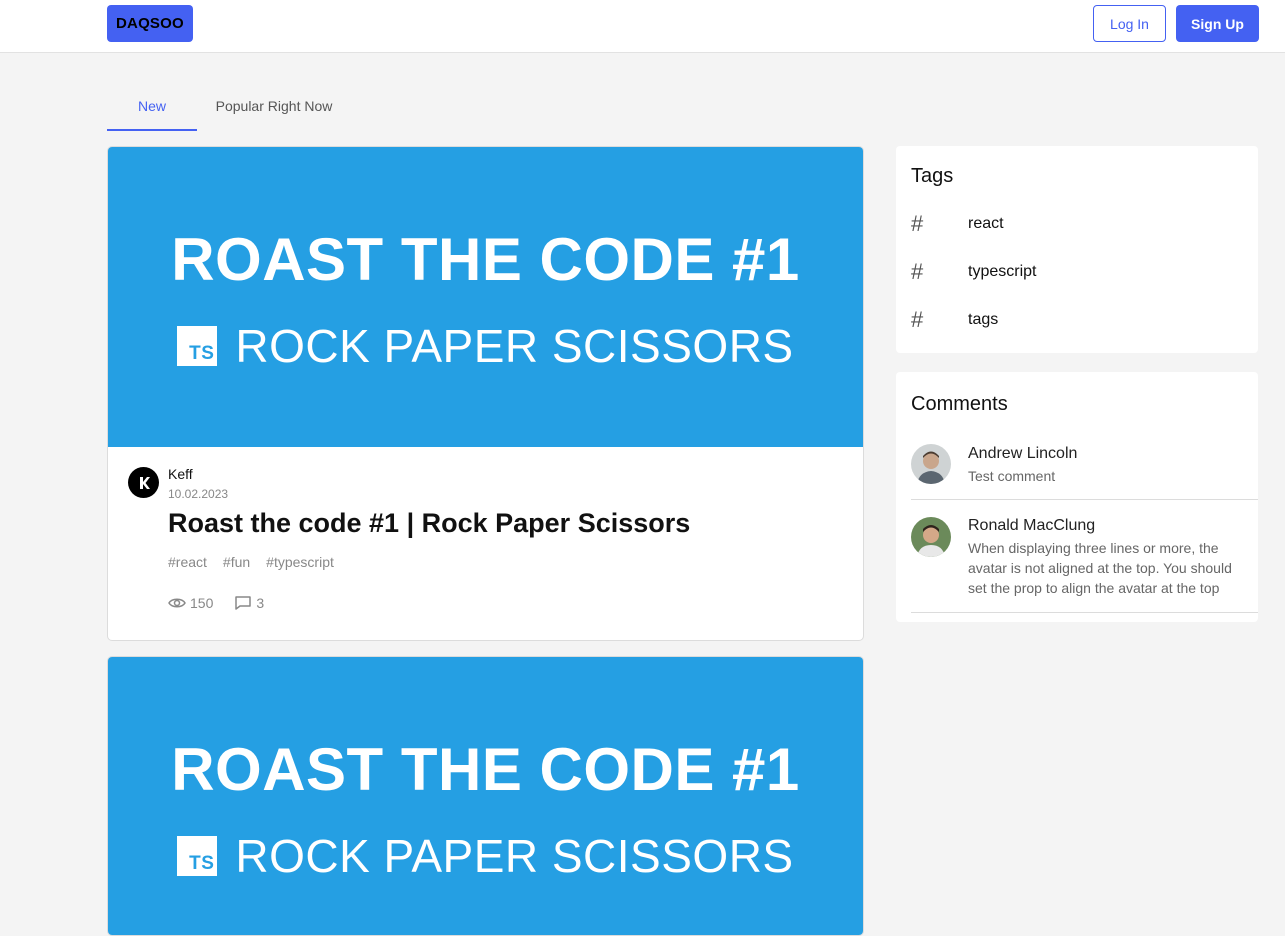 The width and height of the screenshot is (1285, 936). Describe the element at coordinates (1217, 23) in the screenshot. I see `signup-button: Sign Up` at that location.